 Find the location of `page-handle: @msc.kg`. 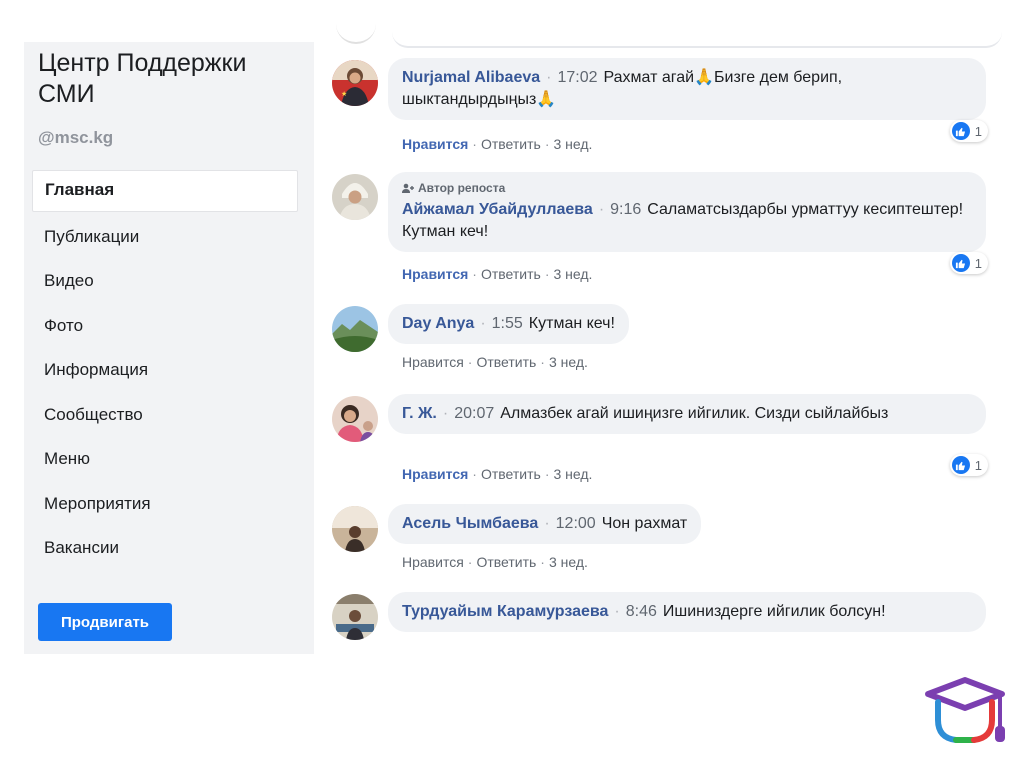

page-handle: @msc.kg is located at coordinates (75, 138).